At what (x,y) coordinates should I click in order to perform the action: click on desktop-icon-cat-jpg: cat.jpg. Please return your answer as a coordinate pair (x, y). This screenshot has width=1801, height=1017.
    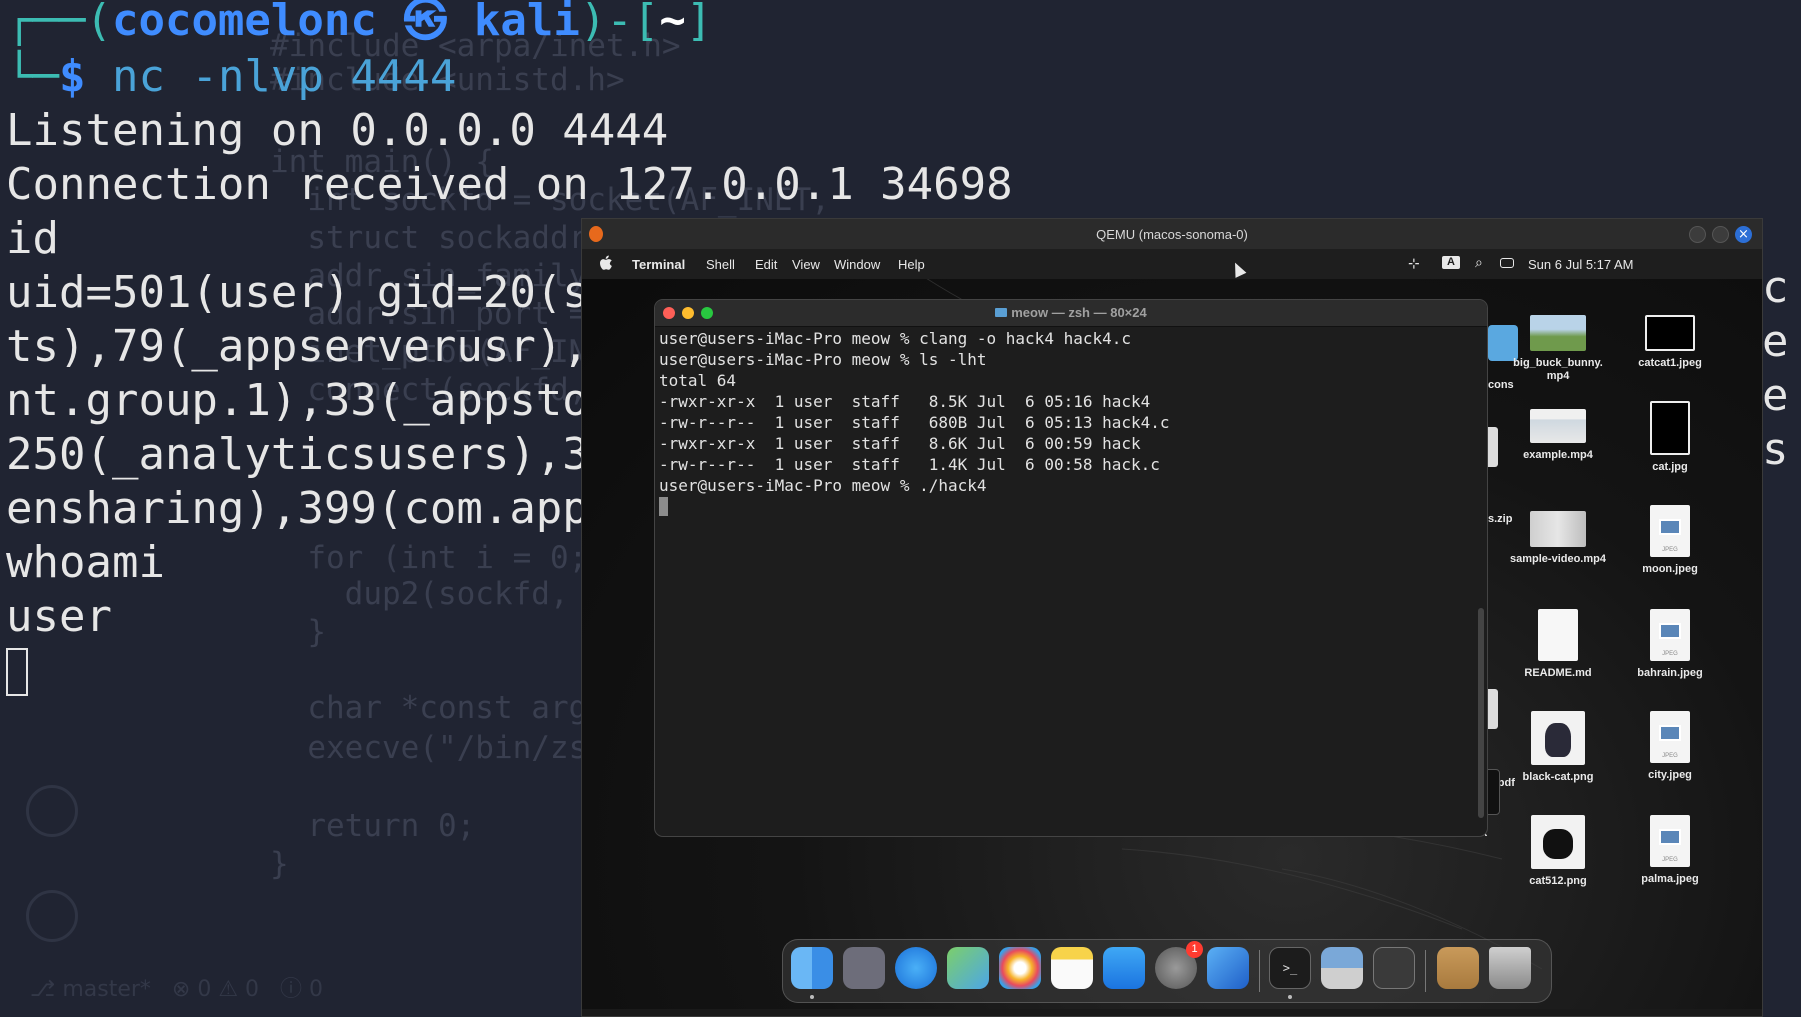
    Looking at the image, I should click on (1670, 437).